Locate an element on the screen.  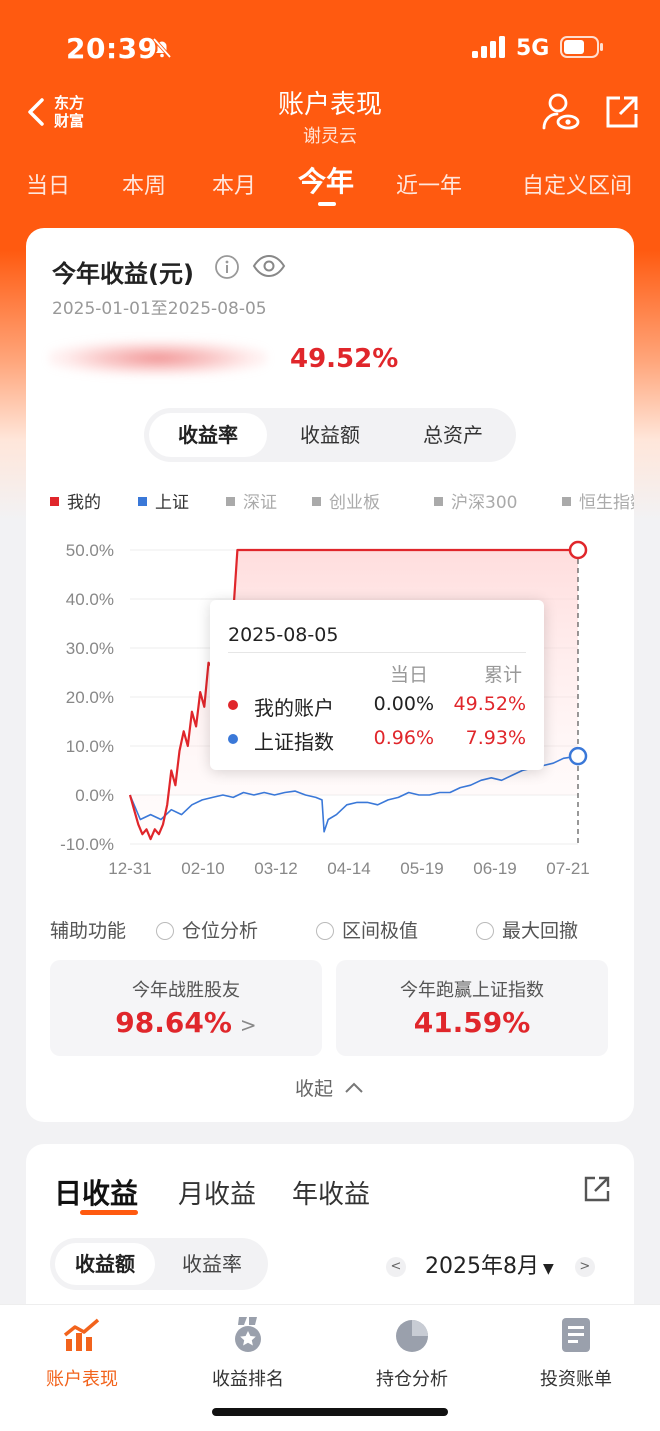
month-selector: 2025年8月 is located at coordinates (482, 1266).